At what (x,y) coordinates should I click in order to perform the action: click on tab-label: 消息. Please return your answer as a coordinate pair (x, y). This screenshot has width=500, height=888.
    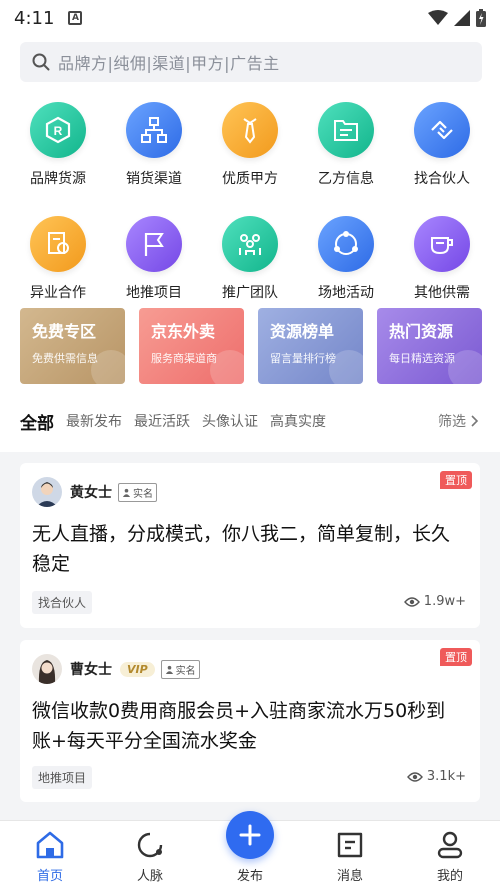
    Looking at the image, I should click on (349, 876).